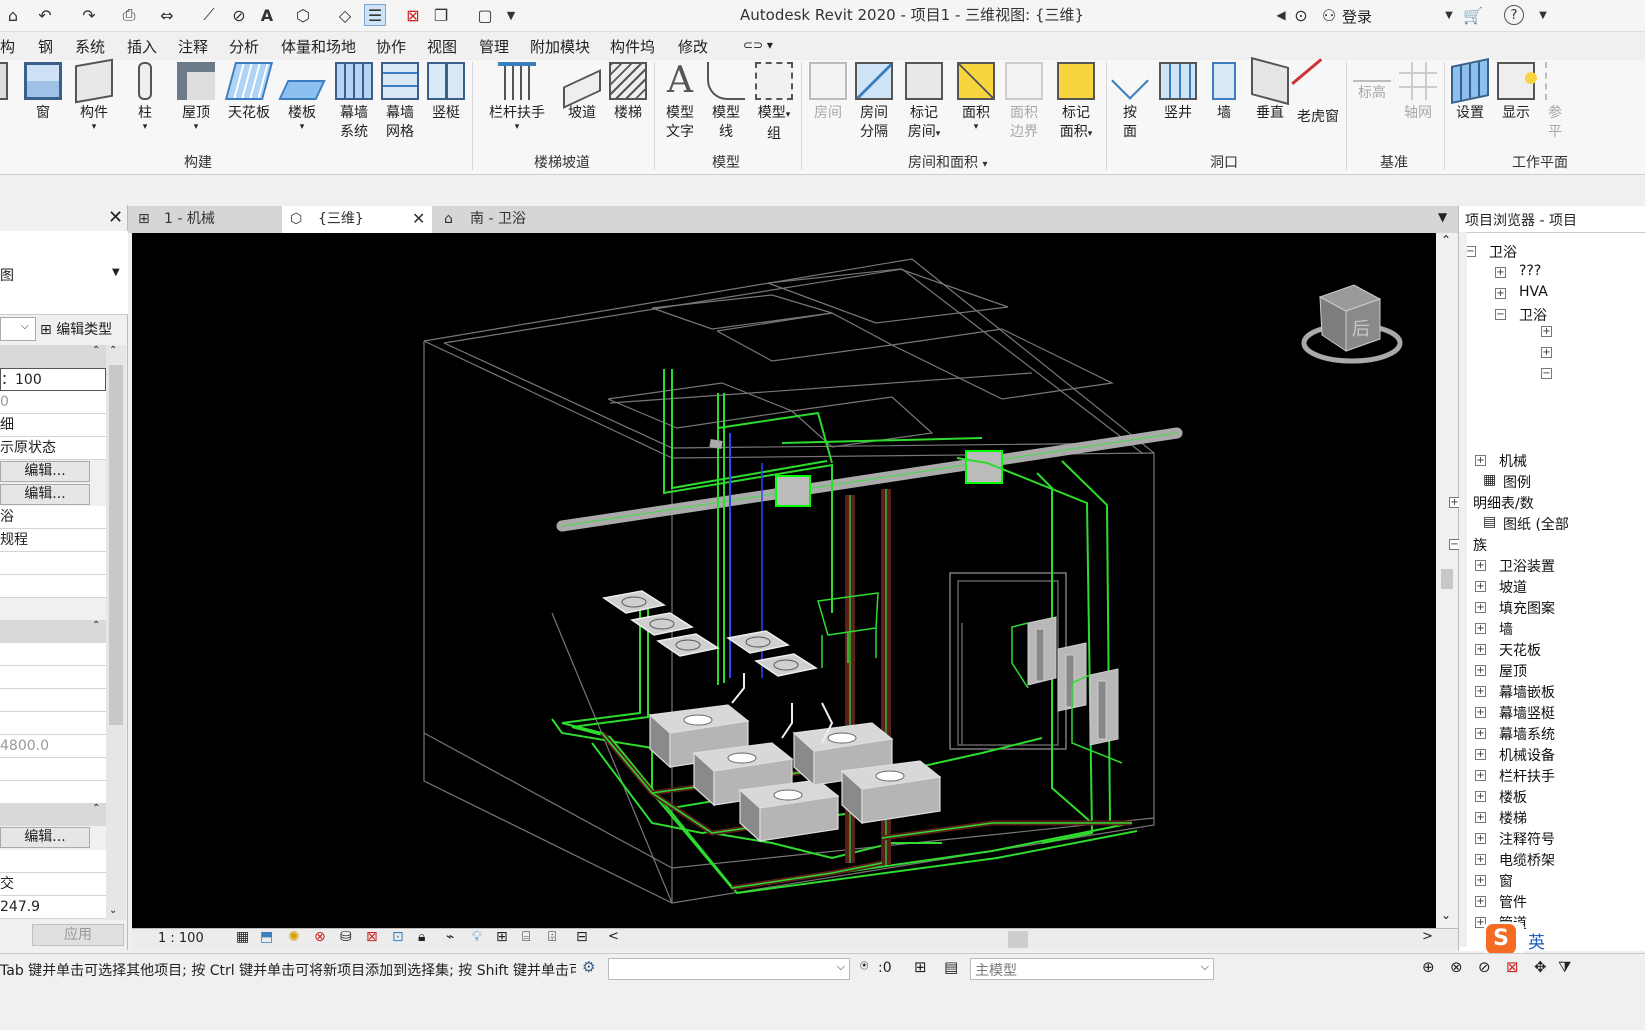 This screenshot has height=1030, width=1645. What do you see at coordinates (89, 15) in the screenshot?
I see `redo-icon: ↷` at bounding box center [89, 15].